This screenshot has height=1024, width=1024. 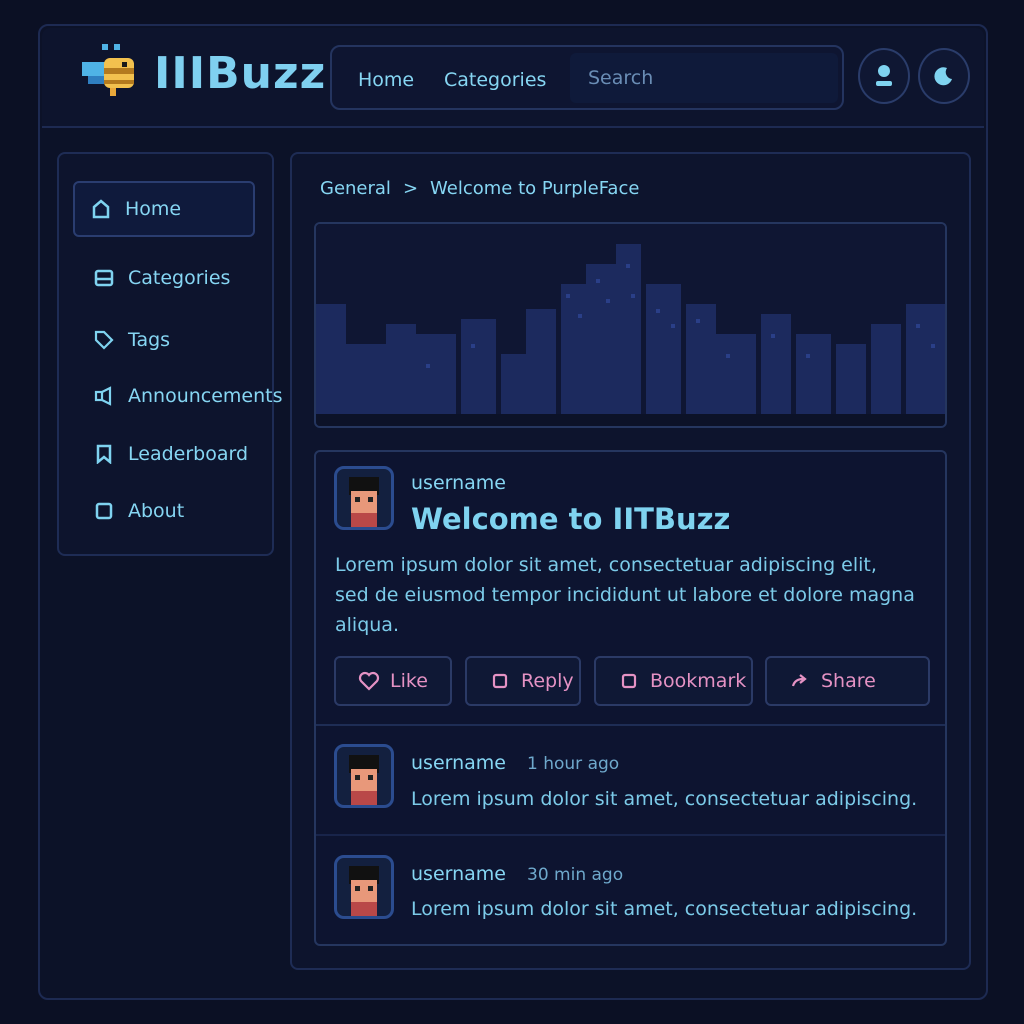 What do you see at coordinates (500, 681) in the screenshot?
I see `reply-icon` at bounding box center [500, 681].